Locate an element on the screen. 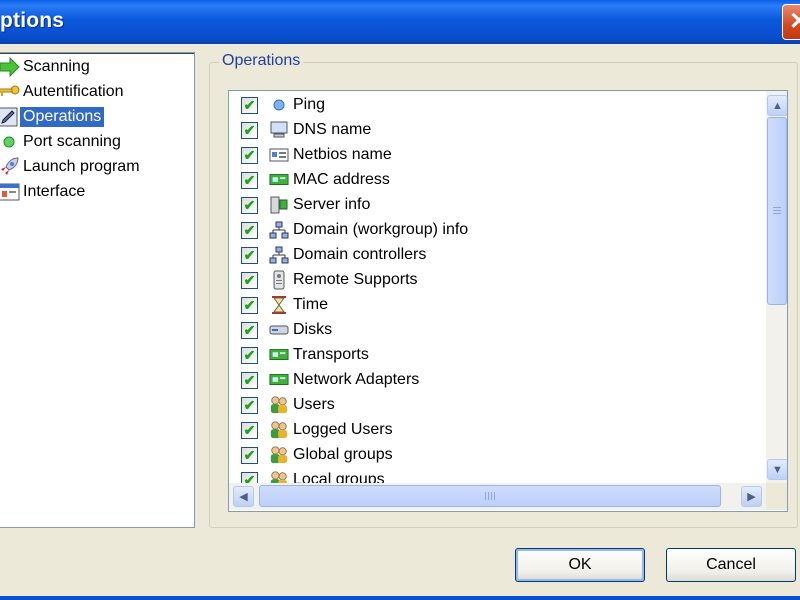 Image resolution: width=800 pixels, height=600 pixels. pencil-icon is located at coordinates (10, 117).